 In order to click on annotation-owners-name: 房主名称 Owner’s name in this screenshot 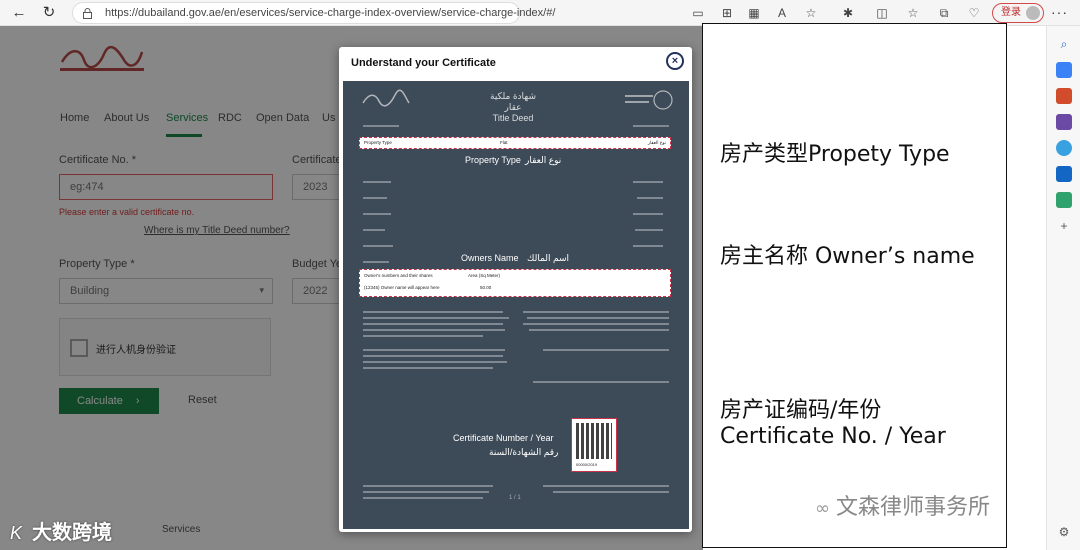, I will do `click(847, 256)`.